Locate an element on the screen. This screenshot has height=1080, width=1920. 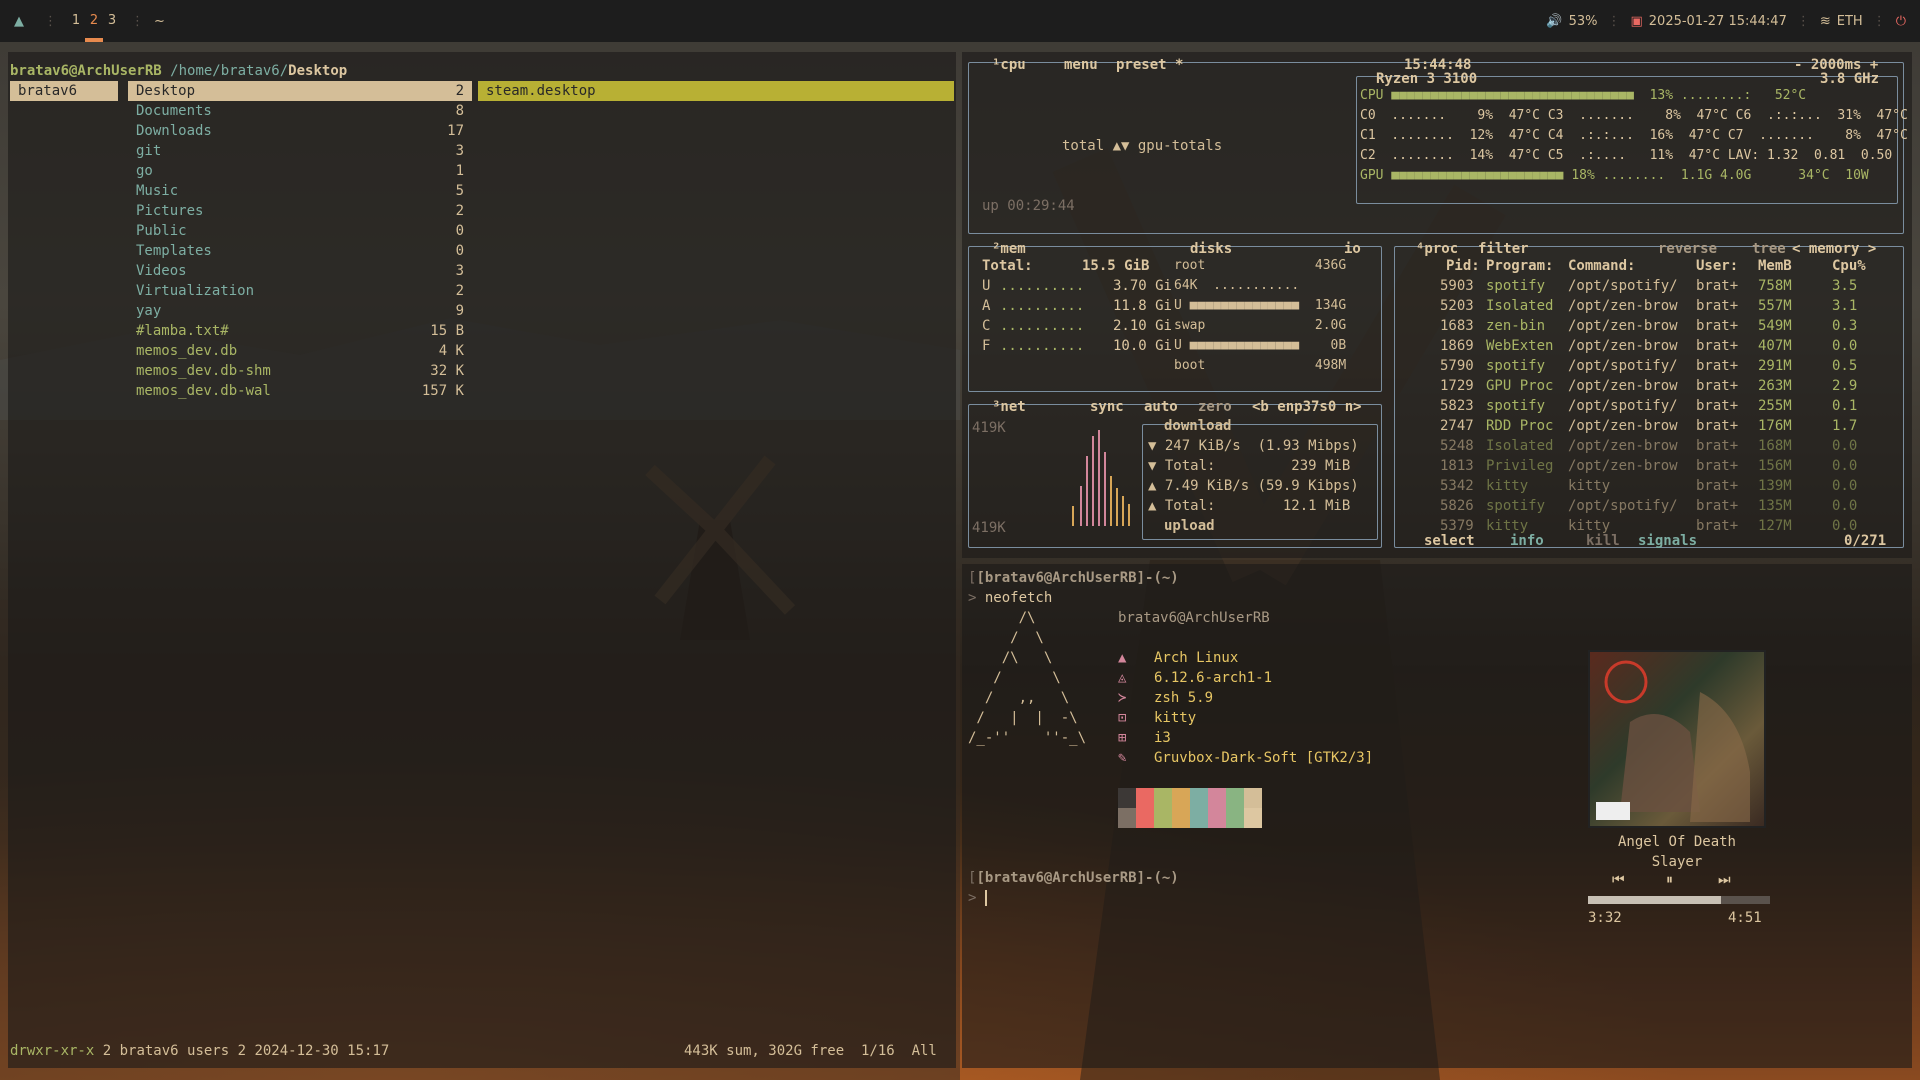
file-row: Public 0 is located at coordinates (300, 231).